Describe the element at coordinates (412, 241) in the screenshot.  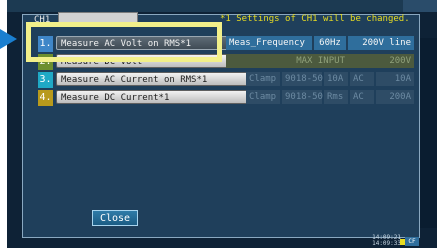
I see `cf-card-icon: CF` at that location.